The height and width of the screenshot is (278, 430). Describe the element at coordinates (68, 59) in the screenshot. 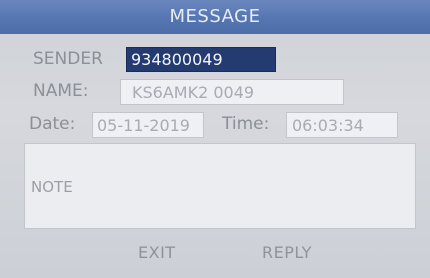

I see `sender-label: SENDER` at that location.